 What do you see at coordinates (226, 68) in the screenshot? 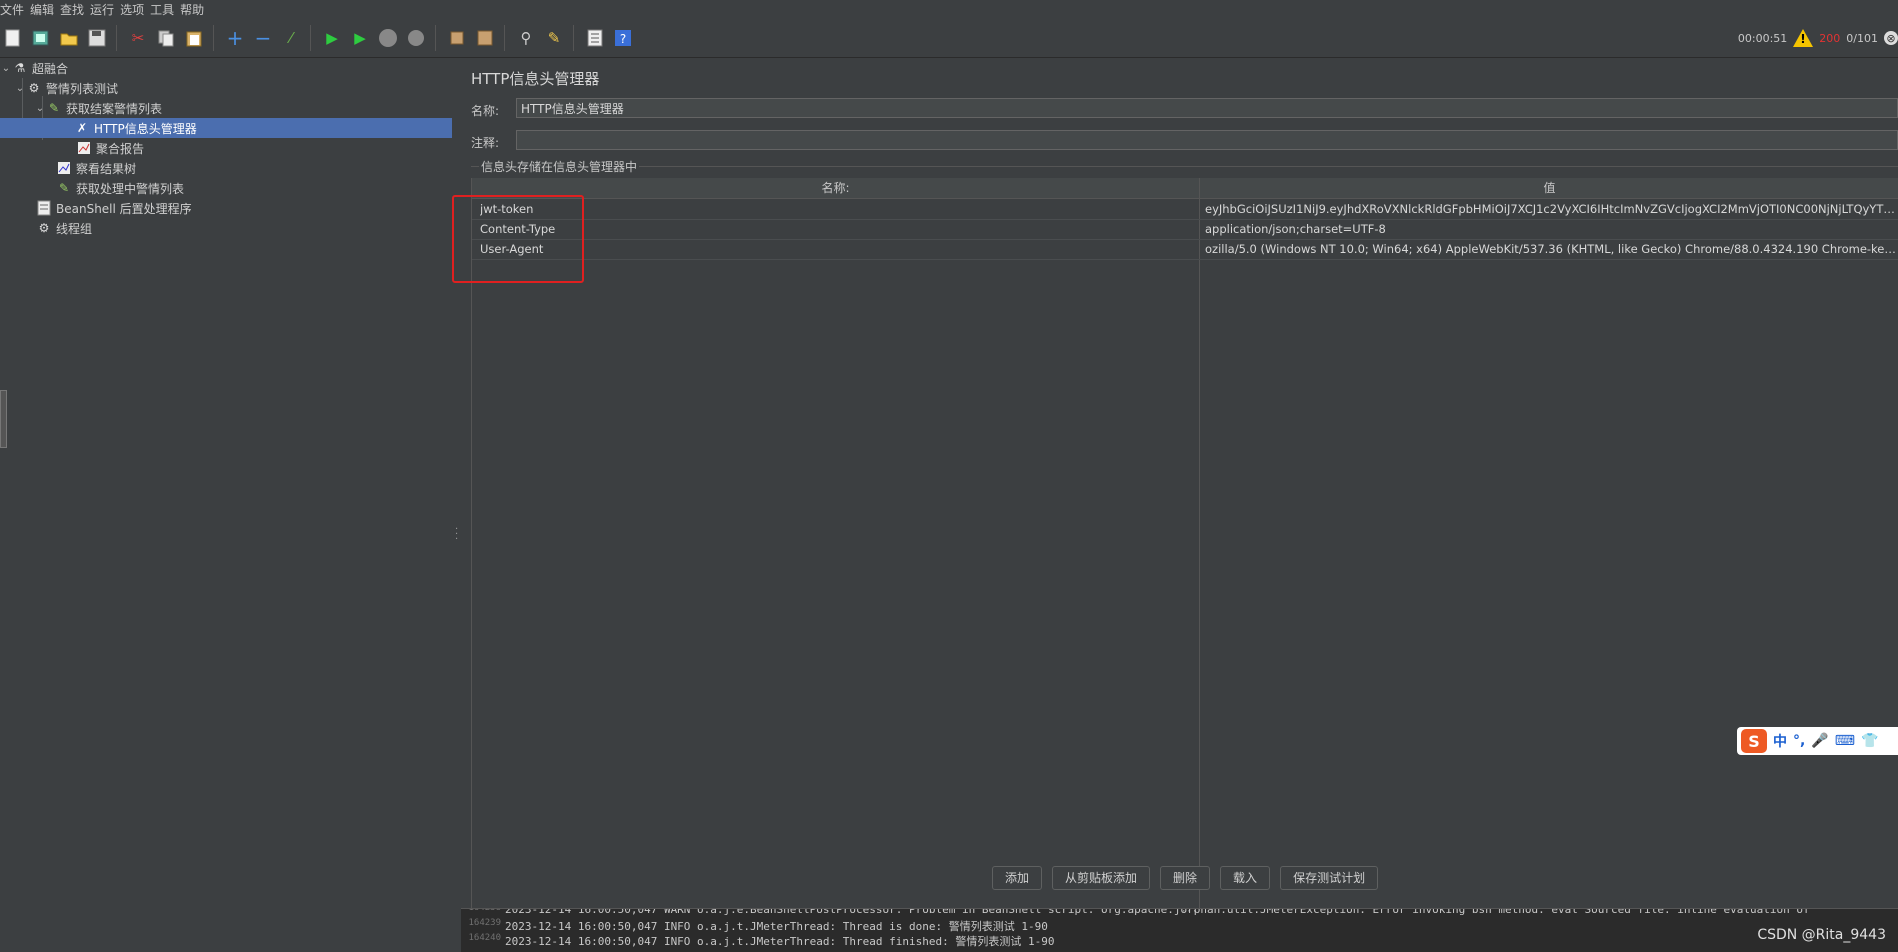
I see `tree-node-test-plan: ⌄ ⚗ 超融合` at bounding box center [226, 68].